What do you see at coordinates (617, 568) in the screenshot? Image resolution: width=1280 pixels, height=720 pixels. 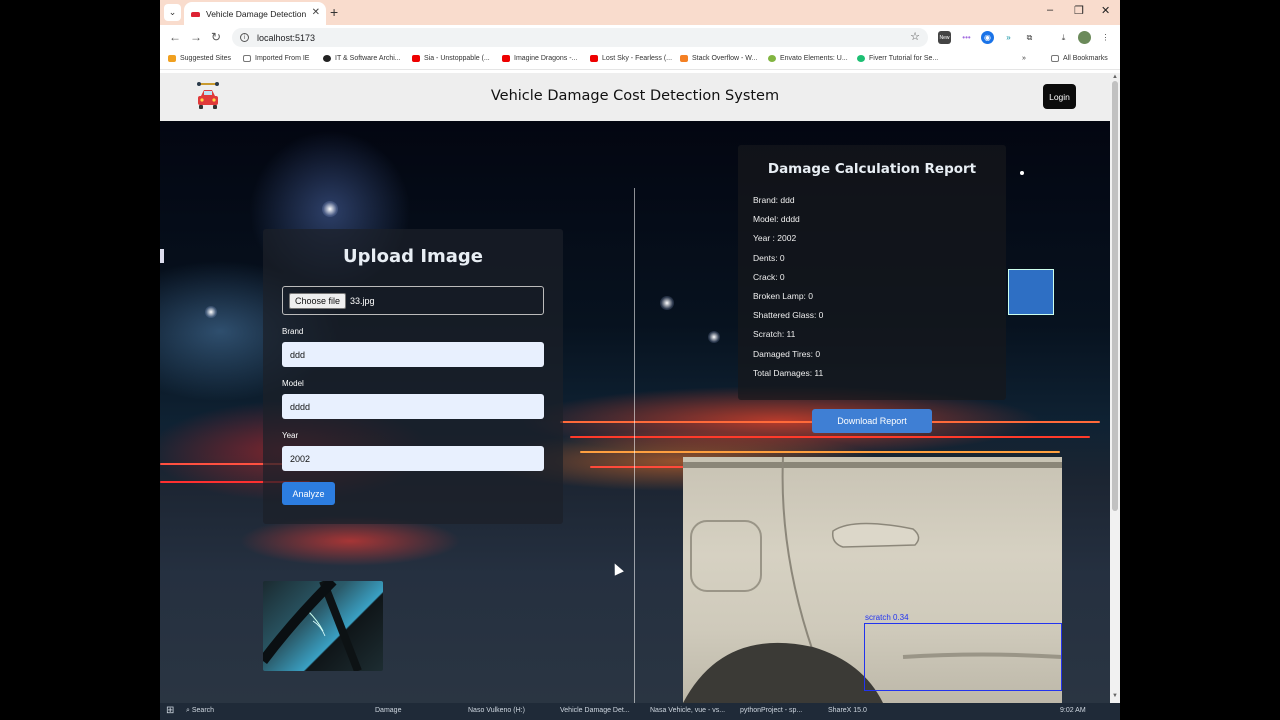 I see `mouse-cursor-icon` at bounding box center [617, 568].